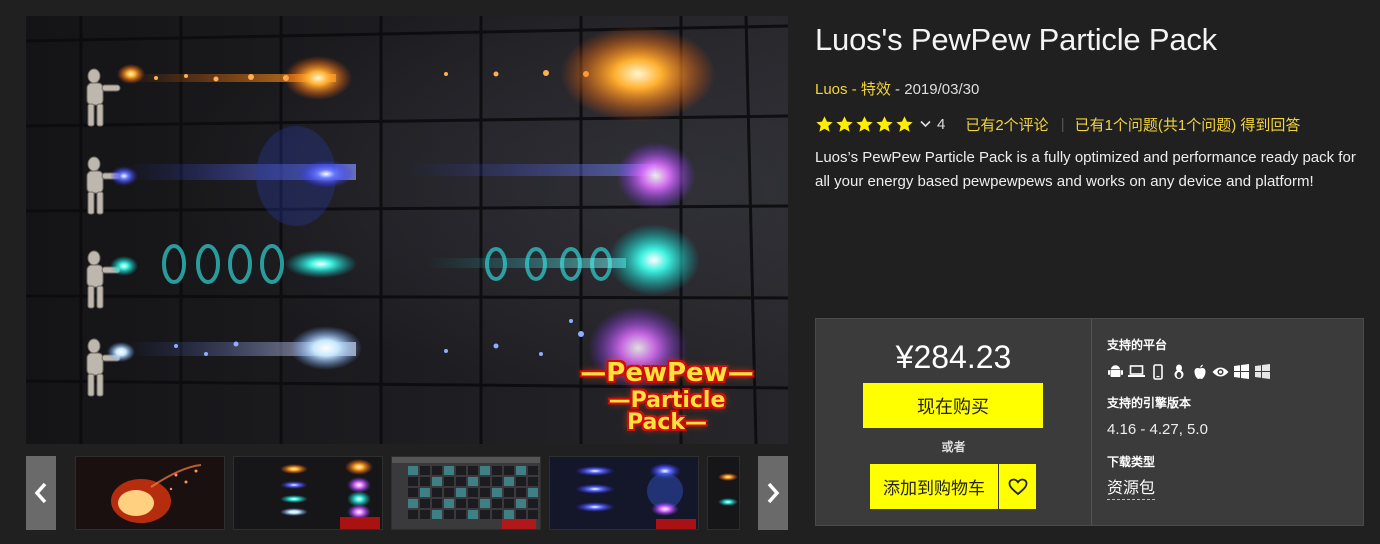 This screenshot has width=1380, height=544. Describe the element at coordinates (1137, 345) in the screenshot. I see `platforms-label: 支持的平台` at that location.